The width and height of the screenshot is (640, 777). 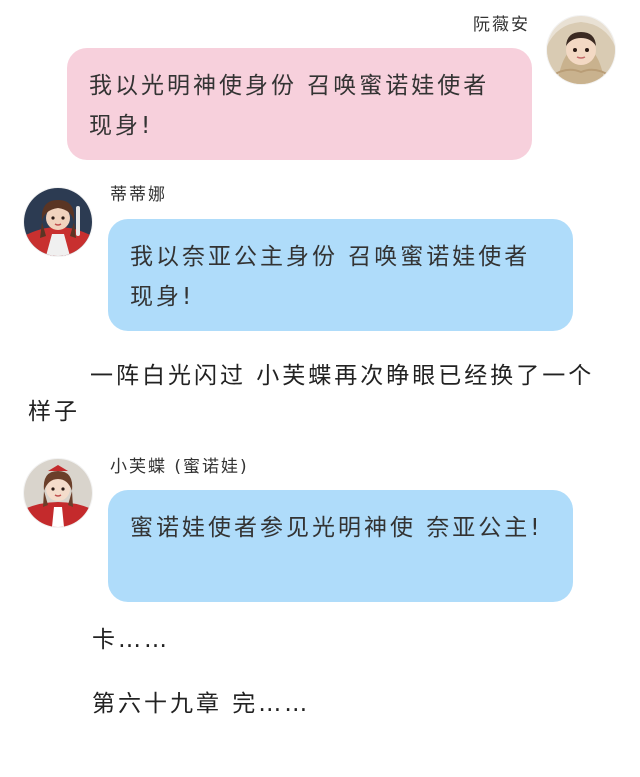 I want to click on message-bubble-1: 我以光明神使身份 召唤蜜诺娃使者现身!, so click(x=299, y=104).